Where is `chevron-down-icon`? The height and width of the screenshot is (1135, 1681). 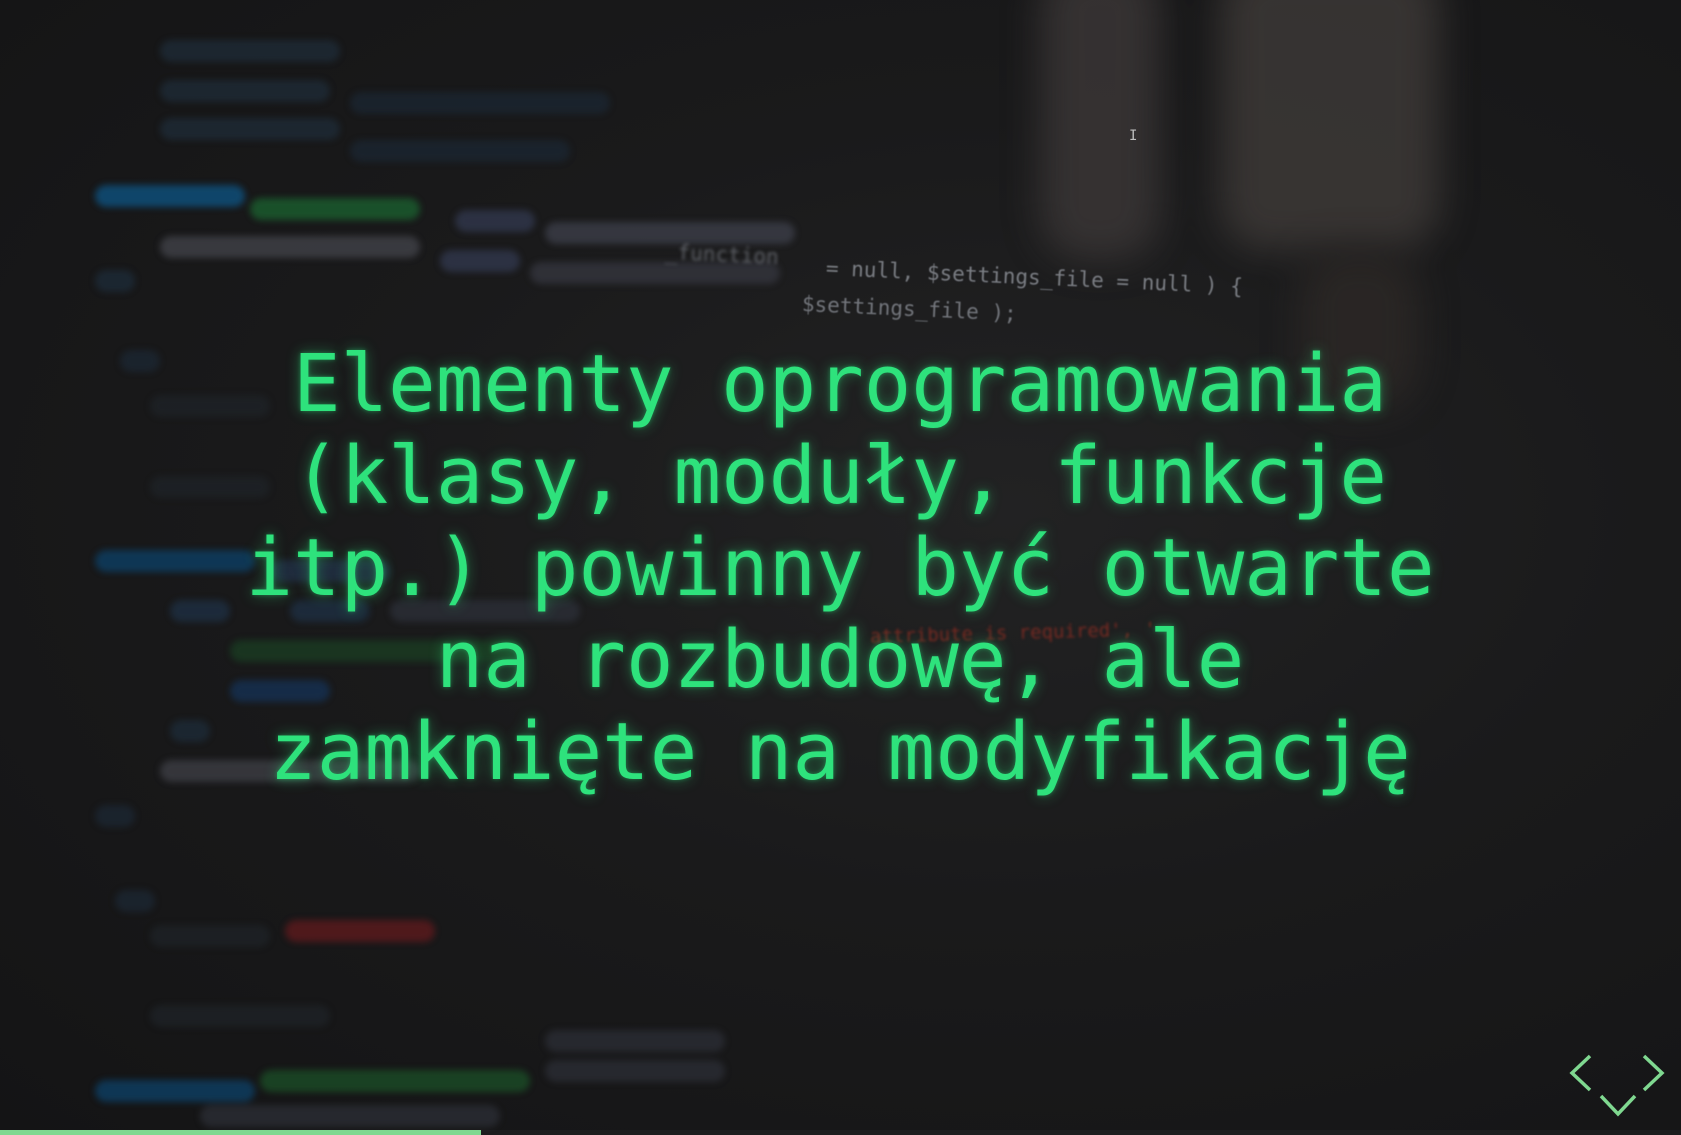
chevron-down-icon is located at coordinates (1618, 1105).